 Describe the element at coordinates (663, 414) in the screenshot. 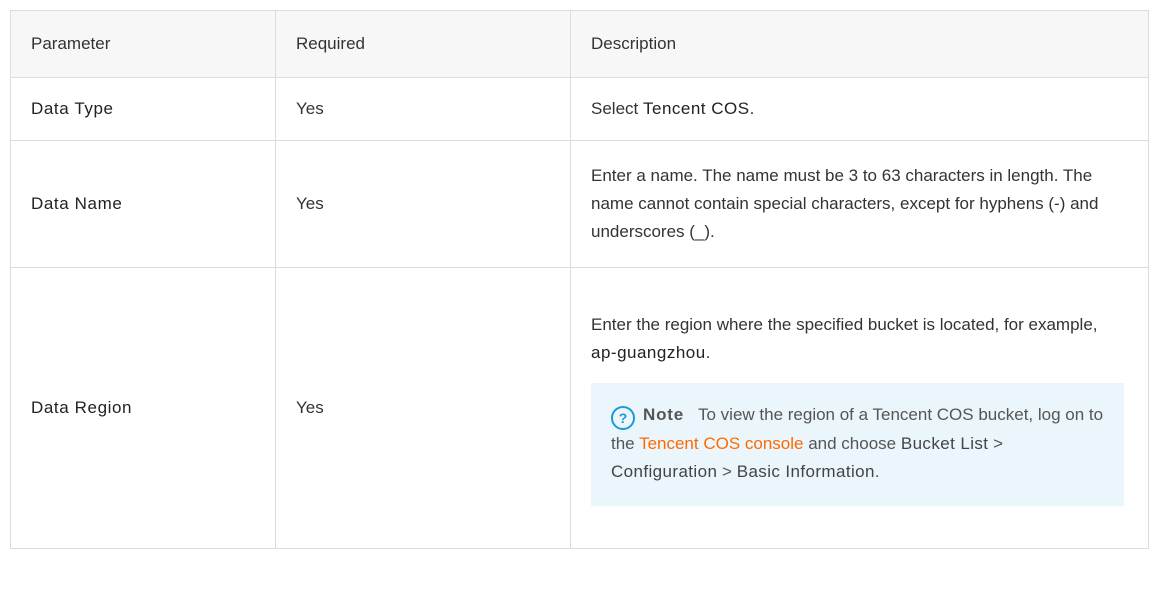

I see `note-label: Note` at that location.